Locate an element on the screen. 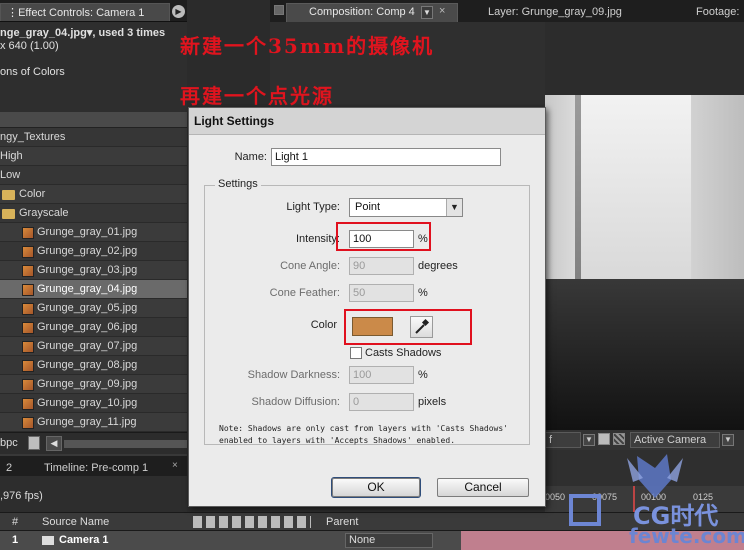 This screenshot has width=744, height=550. cone-angle-unit: degrees is located at coordinates (438, 266).